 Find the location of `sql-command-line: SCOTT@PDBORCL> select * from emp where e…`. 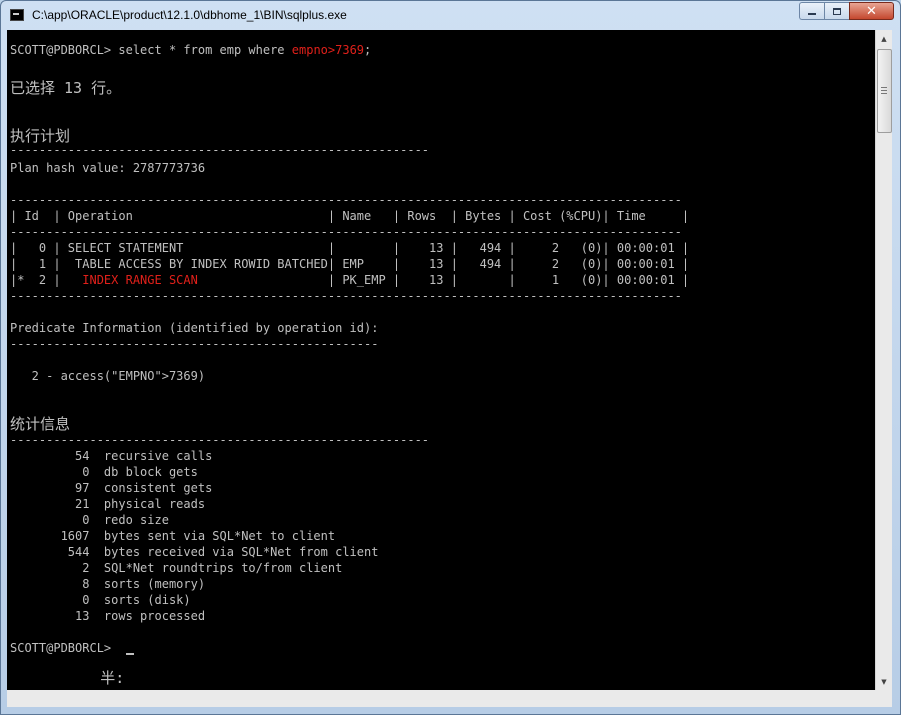

sql-command-line: SCOTT@PDBORCL> select * from emp where e… is located at coordinates (190, 50).